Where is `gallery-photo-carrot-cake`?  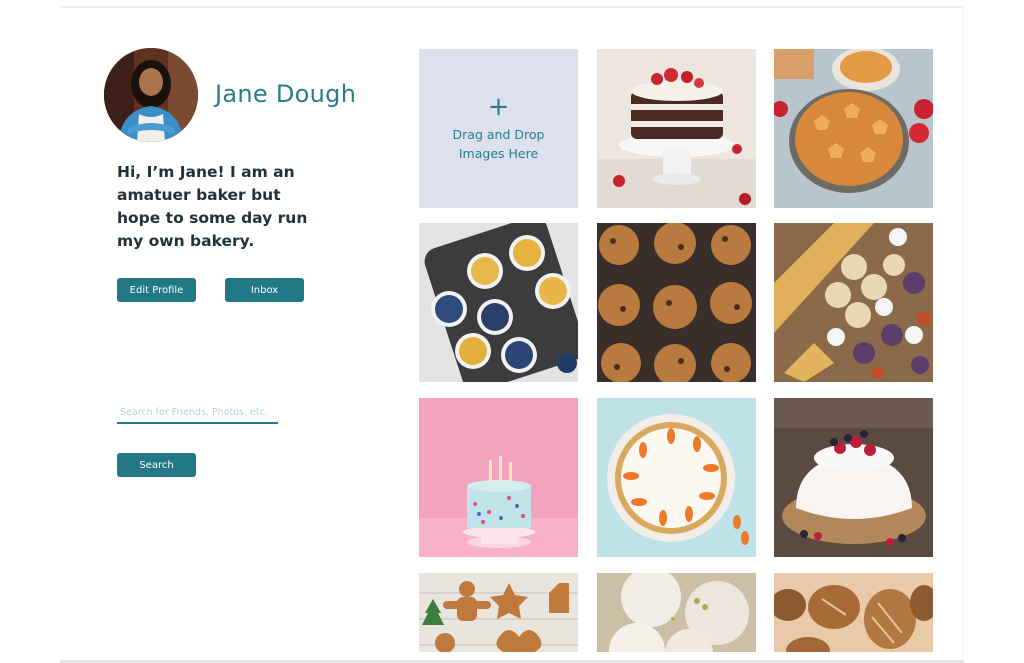 gallery-photo-carrot-cake is located at coordinates (676, 477).